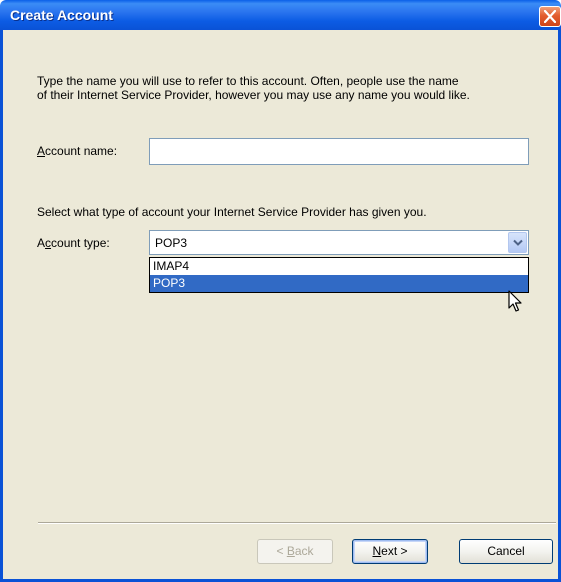 The image size is (561, 582). Describe the element at coordinates (339, 266) in the screenshot. I see `dropdown-option-imap4: IMAP4` at that location.